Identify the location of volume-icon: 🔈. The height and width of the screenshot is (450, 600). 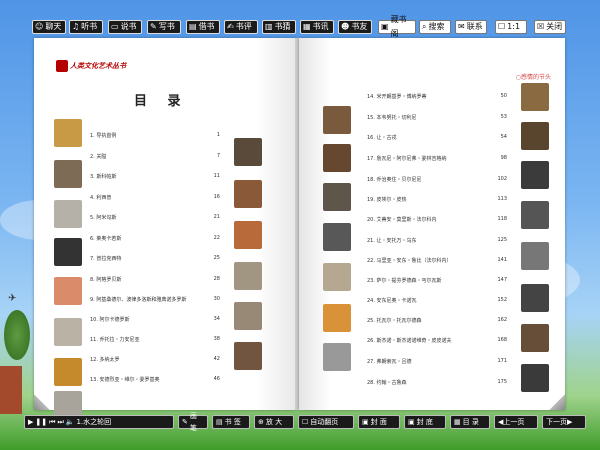
(70, 422).